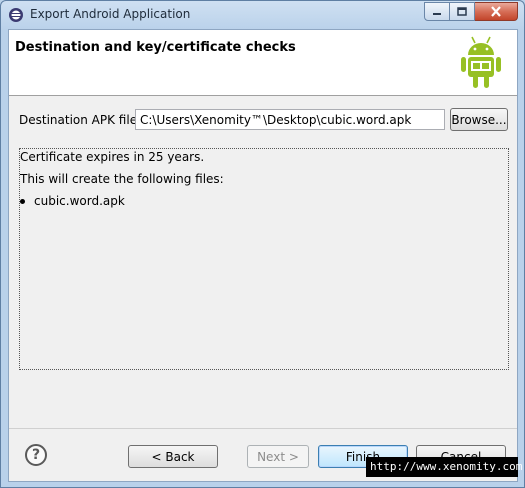 The width and height of the screenshot is (525, 488). Describe the element at coordinates (263, 63) in the screenshot. I see `wizard-header: Destination and key/certificate checks` at that location.